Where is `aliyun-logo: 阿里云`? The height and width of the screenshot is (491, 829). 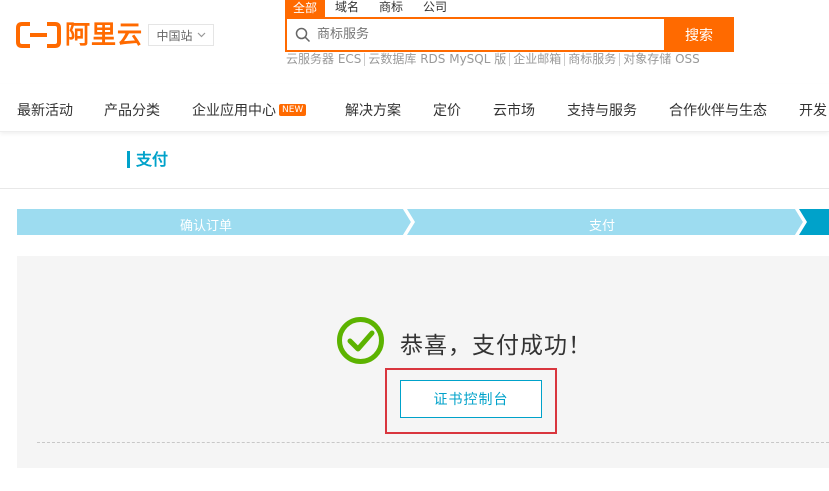 aliyun-logo: 阿里云 is located at coordinates (79, 35).